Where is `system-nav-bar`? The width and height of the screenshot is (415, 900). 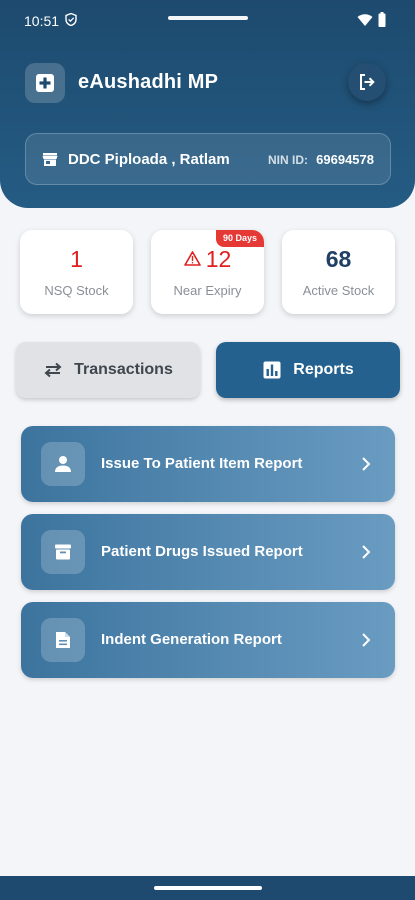 system-nav-bar is located at coordinates (207, 888).